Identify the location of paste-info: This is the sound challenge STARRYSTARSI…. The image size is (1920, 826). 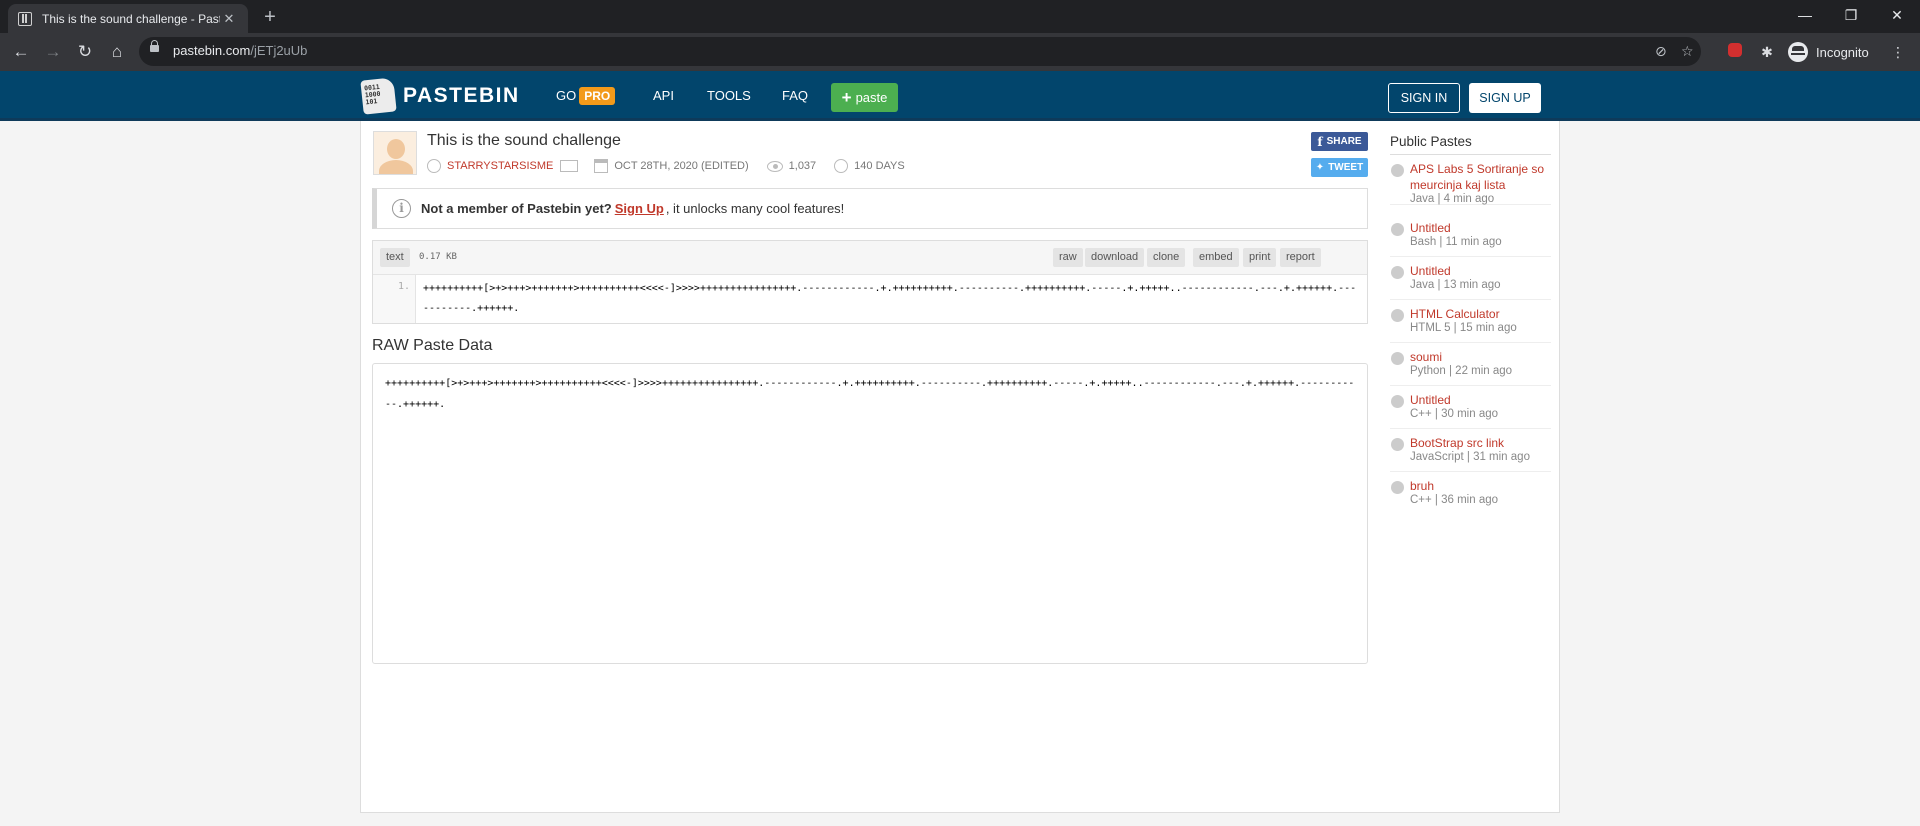
(870, 151).